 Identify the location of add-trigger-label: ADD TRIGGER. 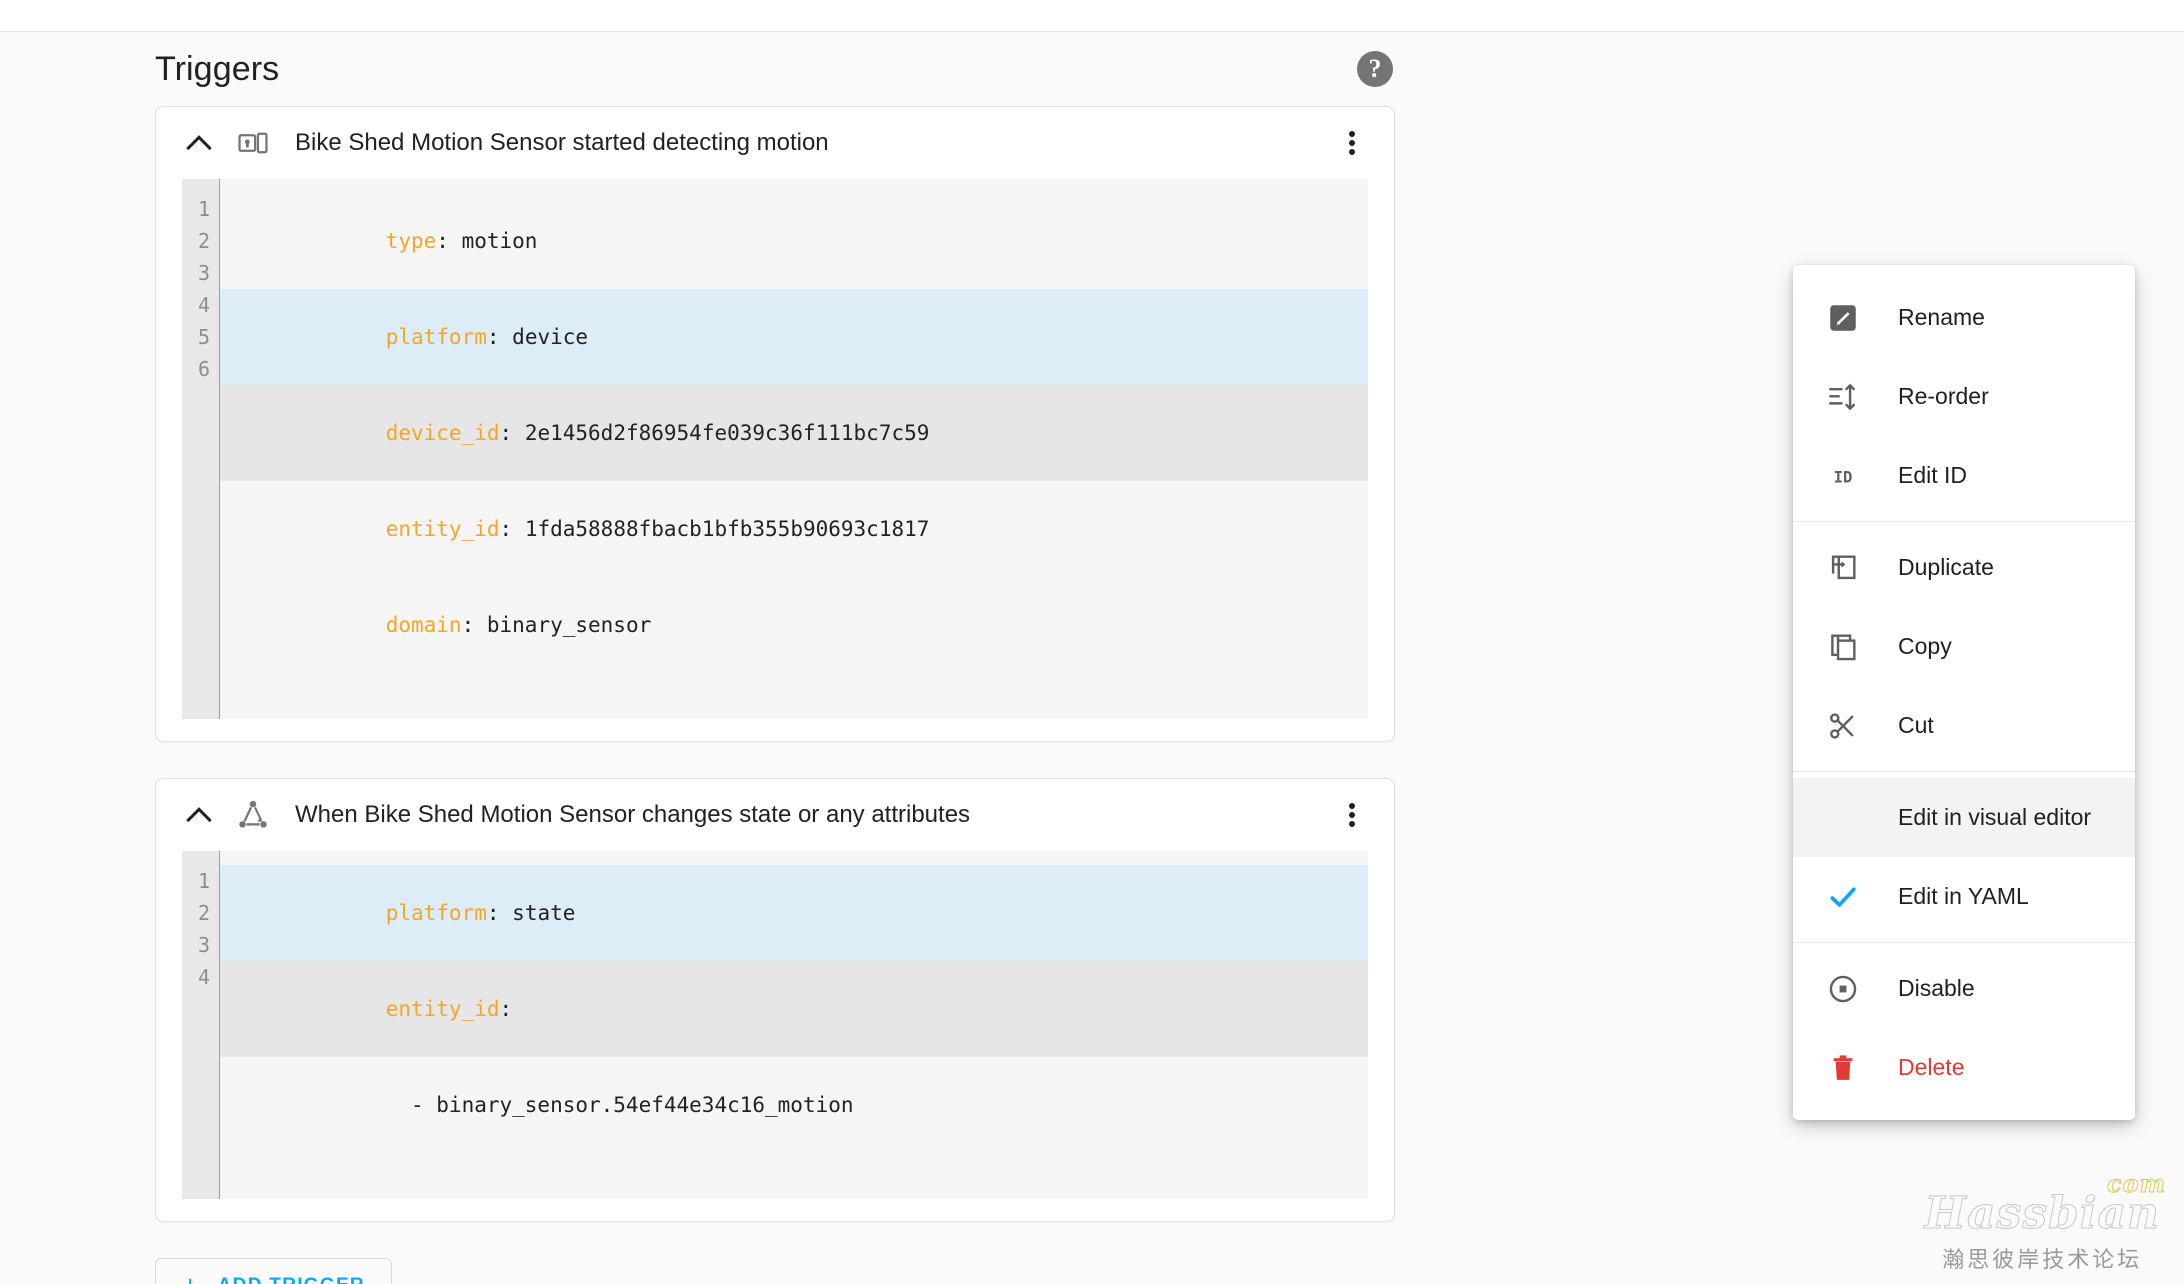
(291, 1279).